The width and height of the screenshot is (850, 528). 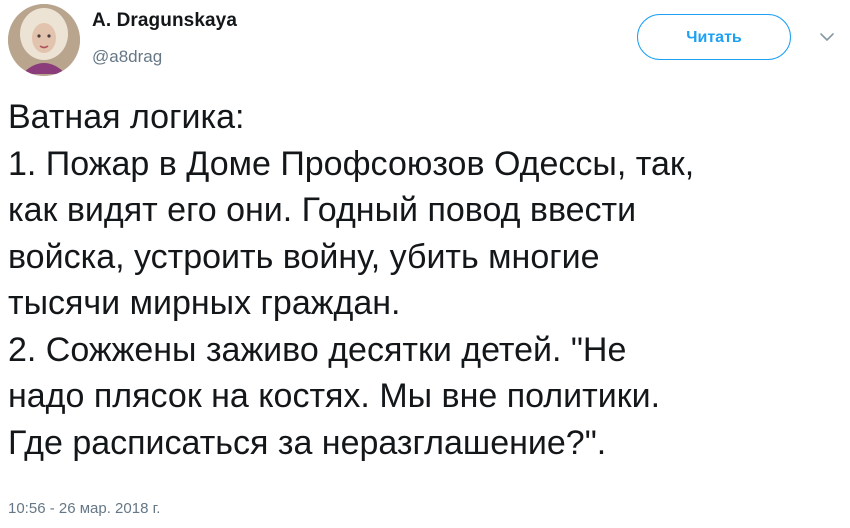 What do you see at coordinates (351, 163) in the screenshot?
I see `tweet-line: 1. Пожар в Доме Профсоюзов Одессы, так,` at bounding box center [351, 163].